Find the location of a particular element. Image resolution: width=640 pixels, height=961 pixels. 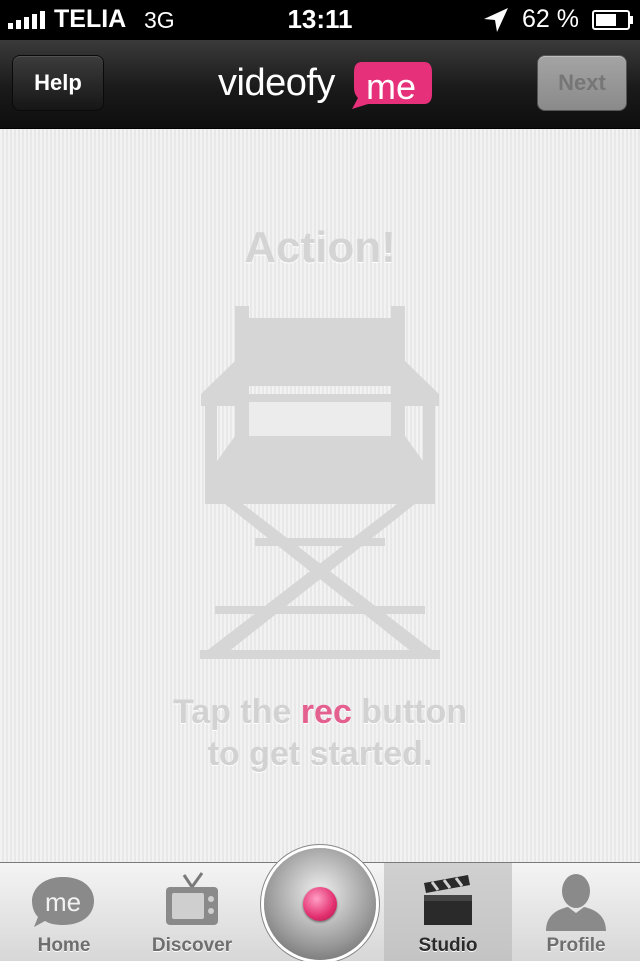

logo-word: videofy is located at coordinates (276, 83).